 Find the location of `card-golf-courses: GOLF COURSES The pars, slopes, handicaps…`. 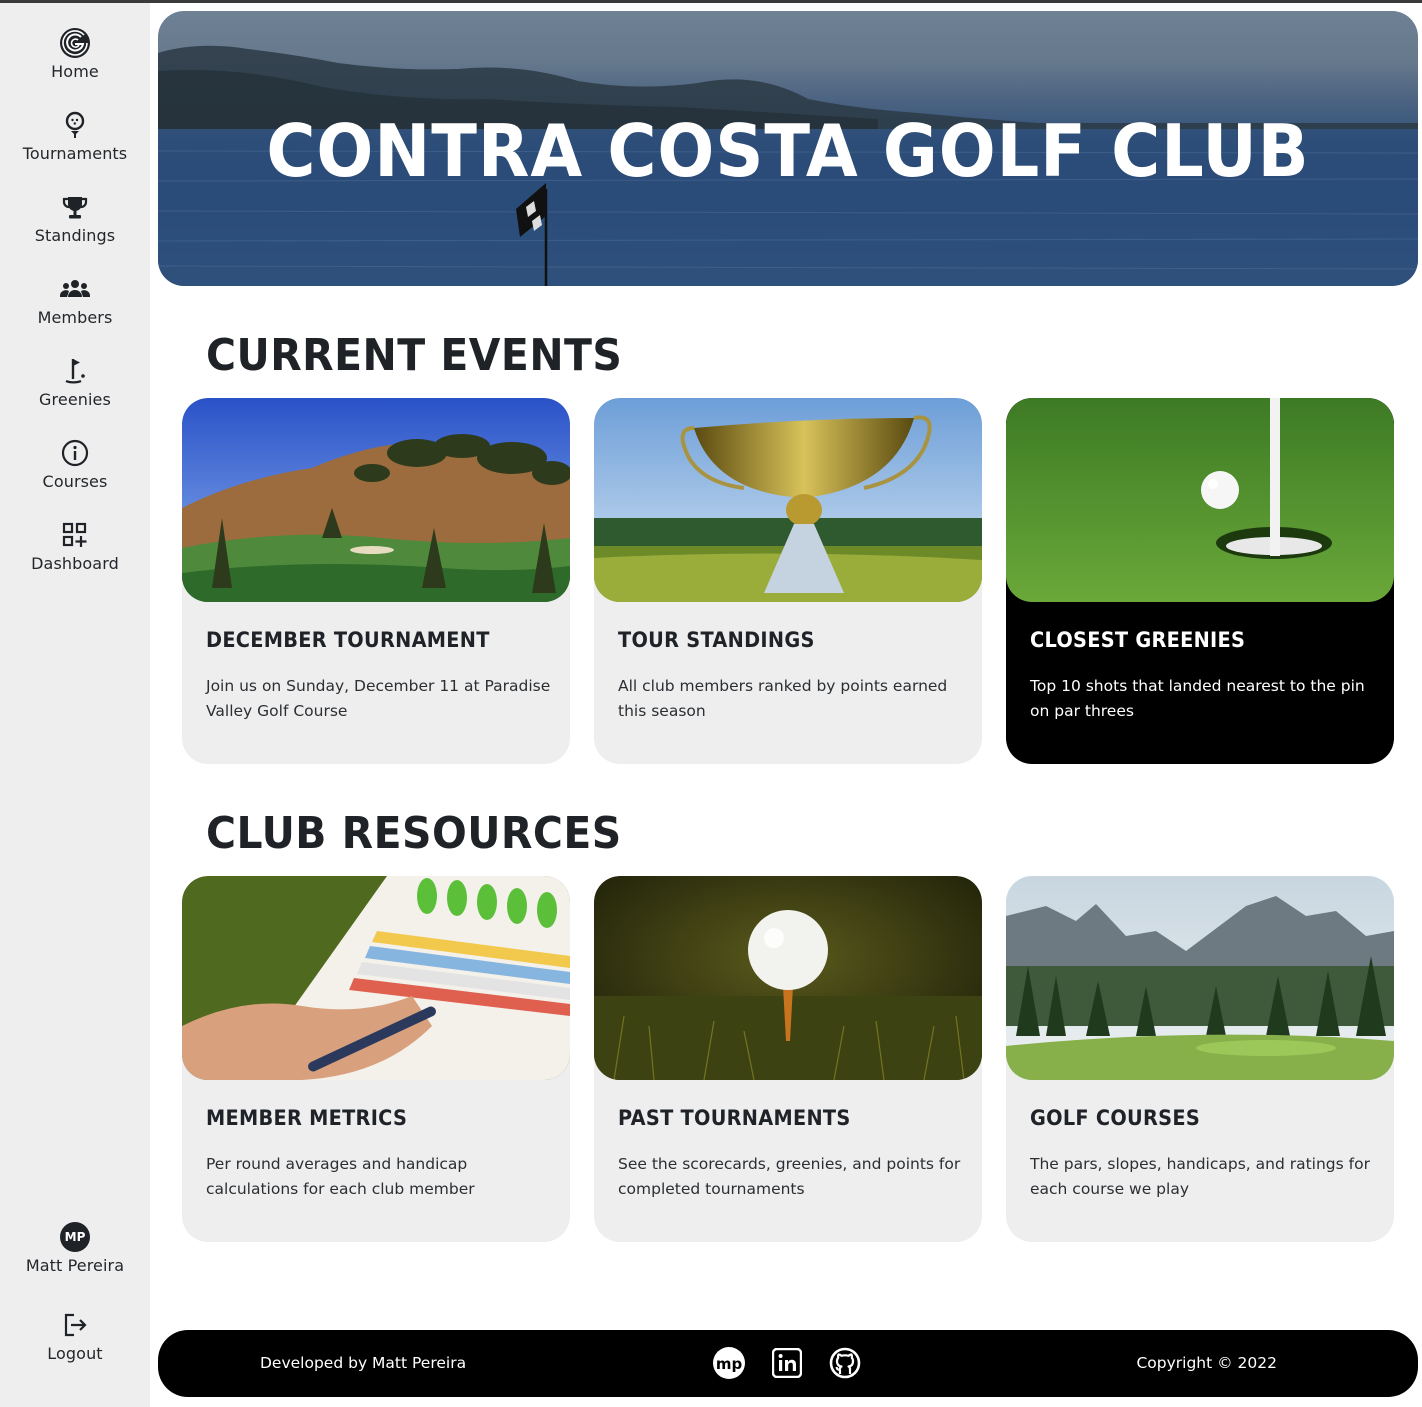

card-golf-courses: GOLF COURSES The pars, slopes, handicaps… is located at coordinates (1200, 1059).